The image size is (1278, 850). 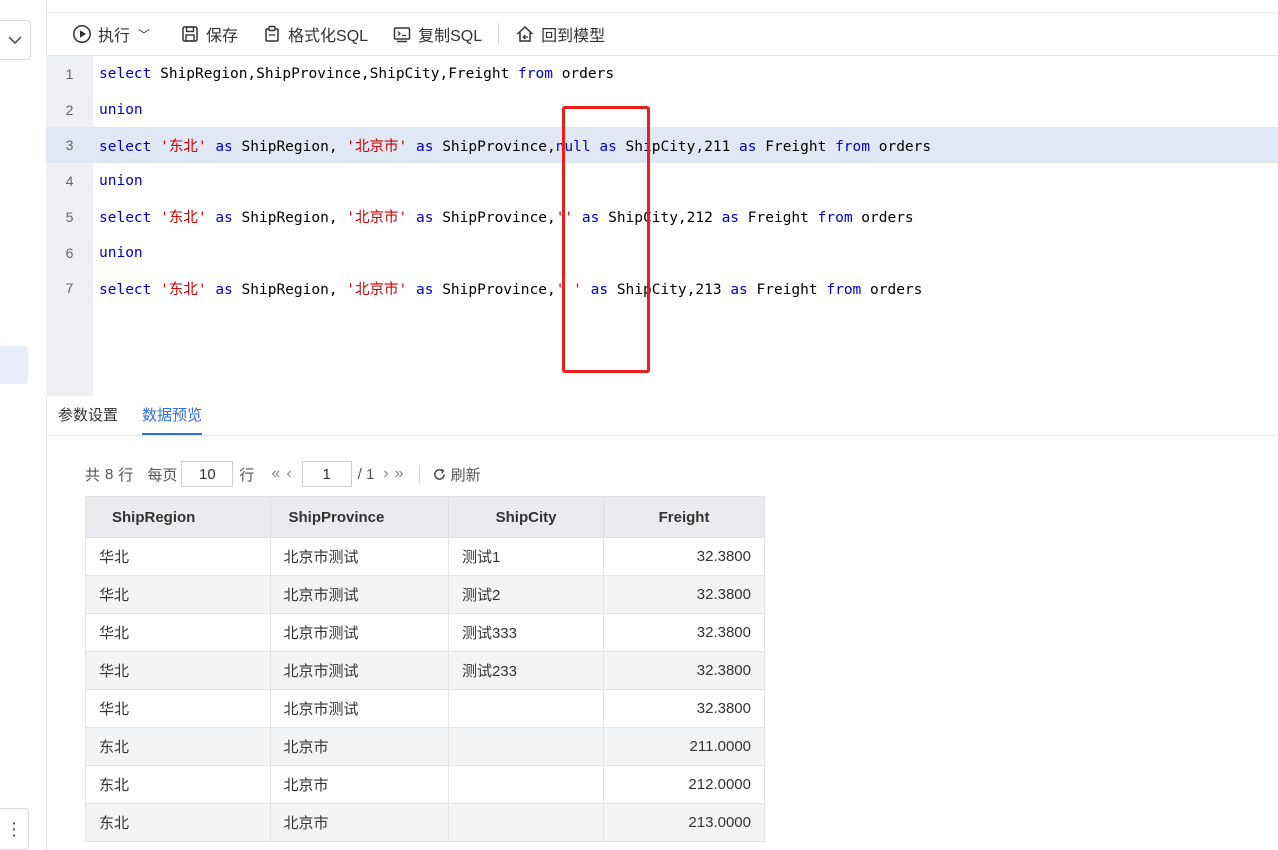 I want to click on table-cell: 东北, so click(x=178, y=822).